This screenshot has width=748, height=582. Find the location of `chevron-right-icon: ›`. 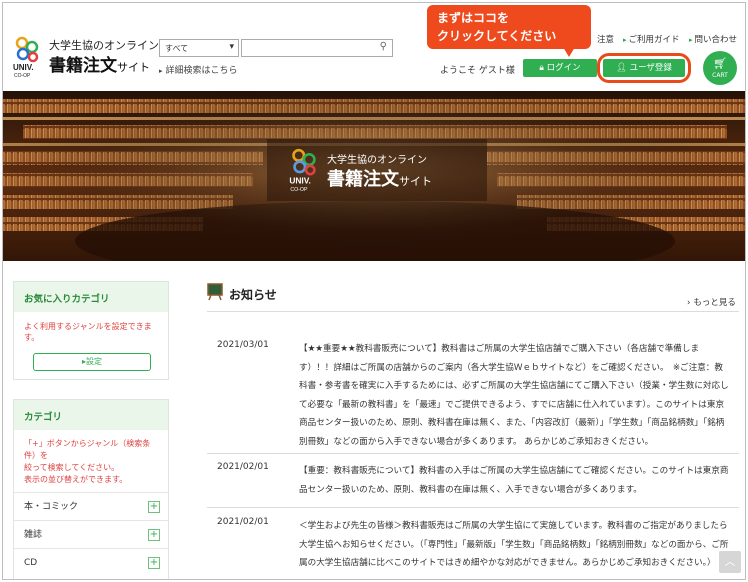

chevron-right-icon: › is located at coordinates (689, 303).